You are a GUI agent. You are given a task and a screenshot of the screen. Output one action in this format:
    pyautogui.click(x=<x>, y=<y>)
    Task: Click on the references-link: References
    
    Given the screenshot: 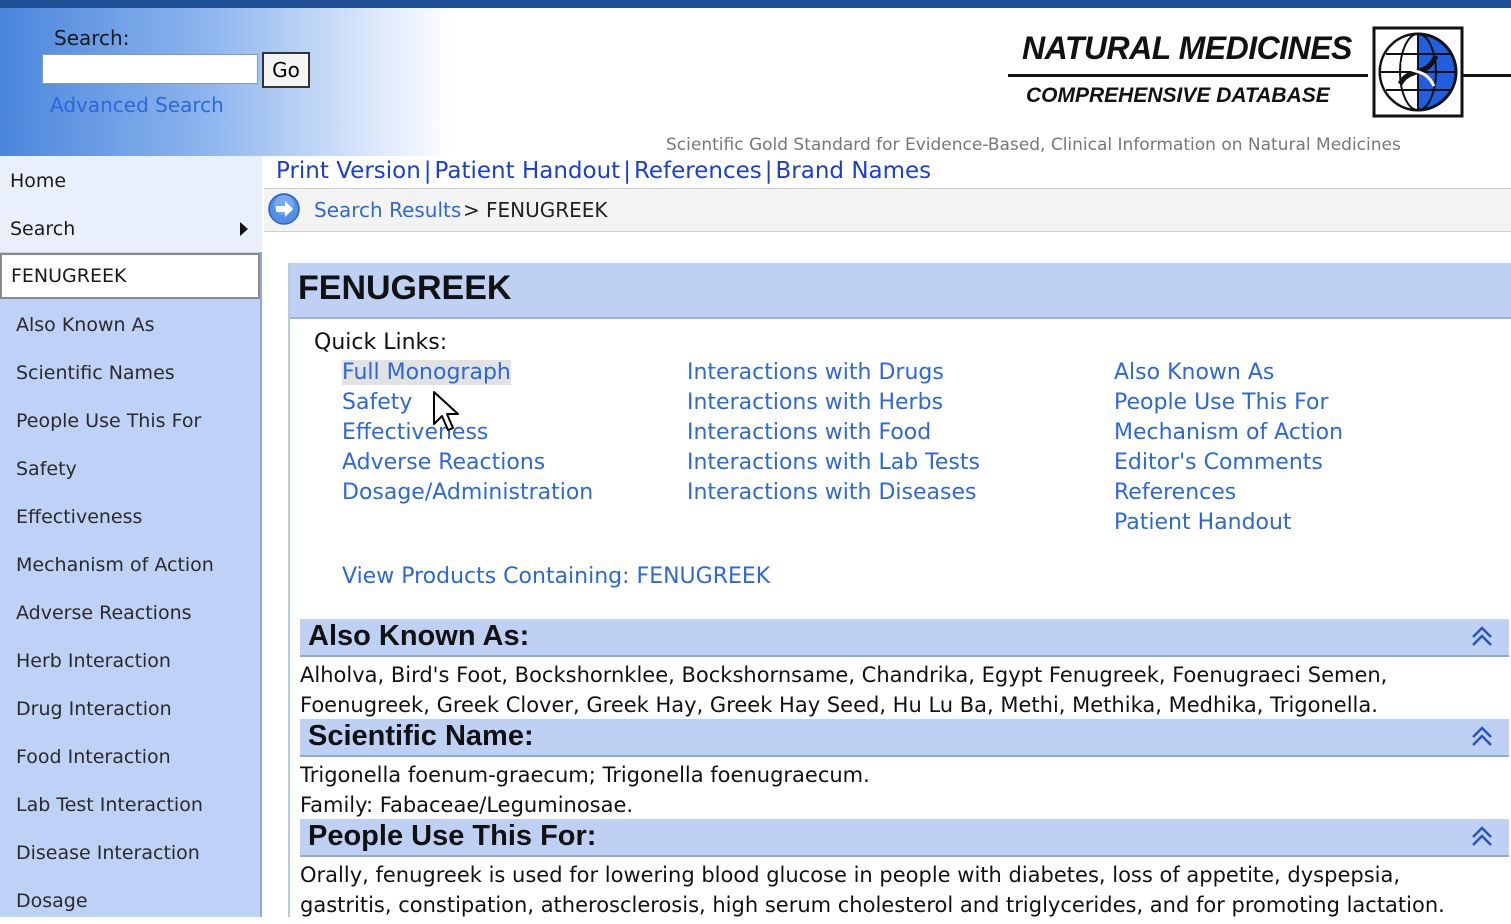 What is the action you would take?
    pyautogui.click(x=698, y=171)
    